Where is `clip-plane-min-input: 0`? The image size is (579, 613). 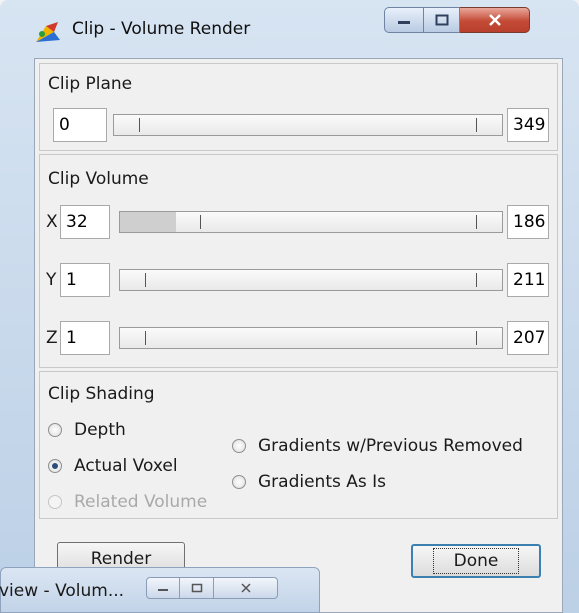
clip-plane-min-input: 0 is located at coordinates (80, 125).